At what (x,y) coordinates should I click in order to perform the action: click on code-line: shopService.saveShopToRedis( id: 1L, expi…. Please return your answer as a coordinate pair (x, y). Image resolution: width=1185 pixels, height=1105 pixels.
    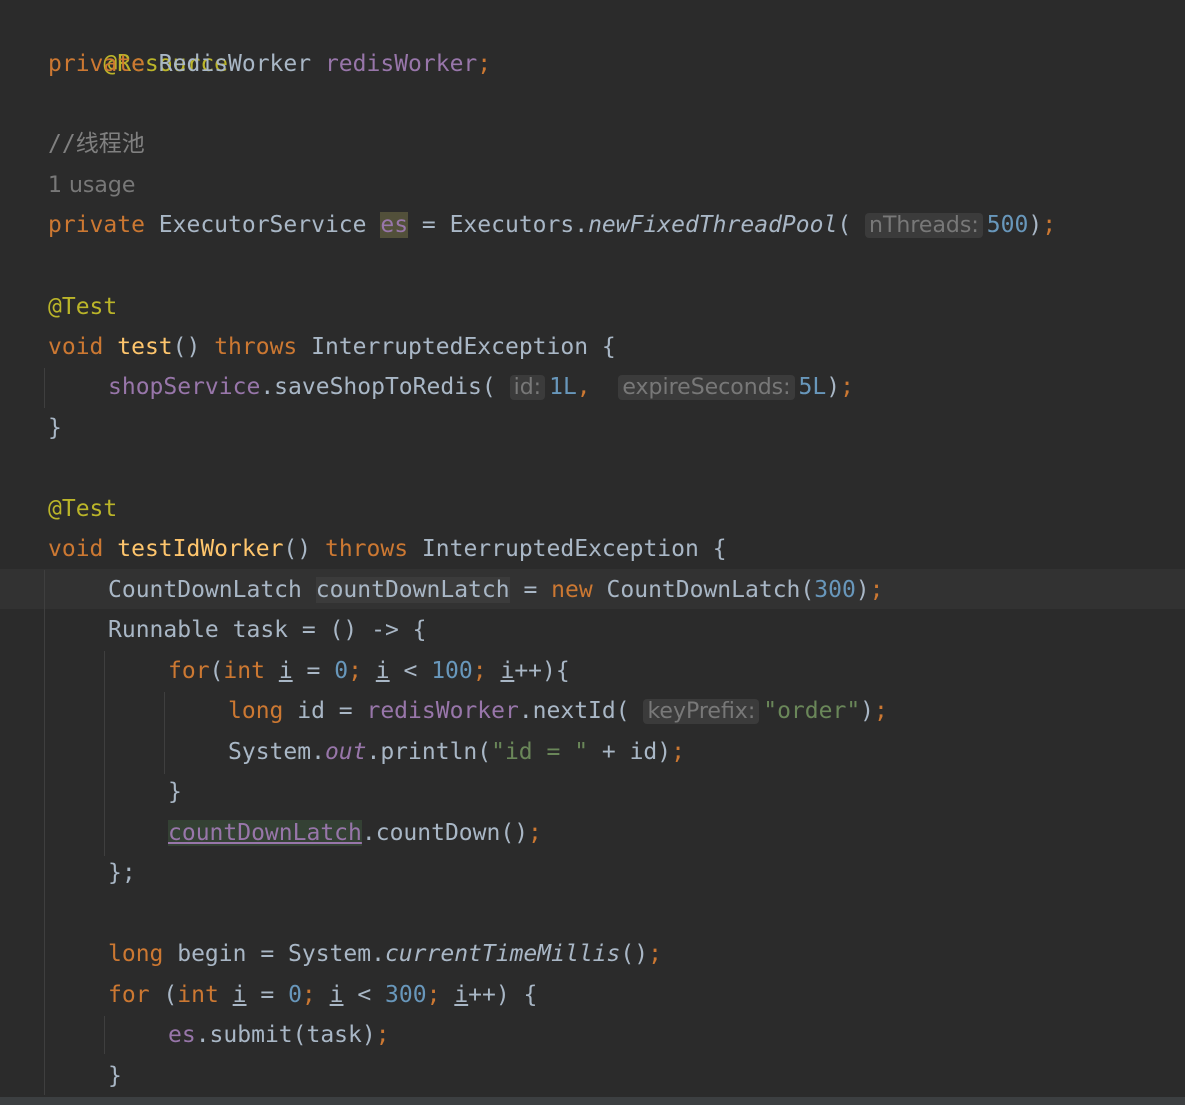
    Looking at the image, I should click on (481, 387).